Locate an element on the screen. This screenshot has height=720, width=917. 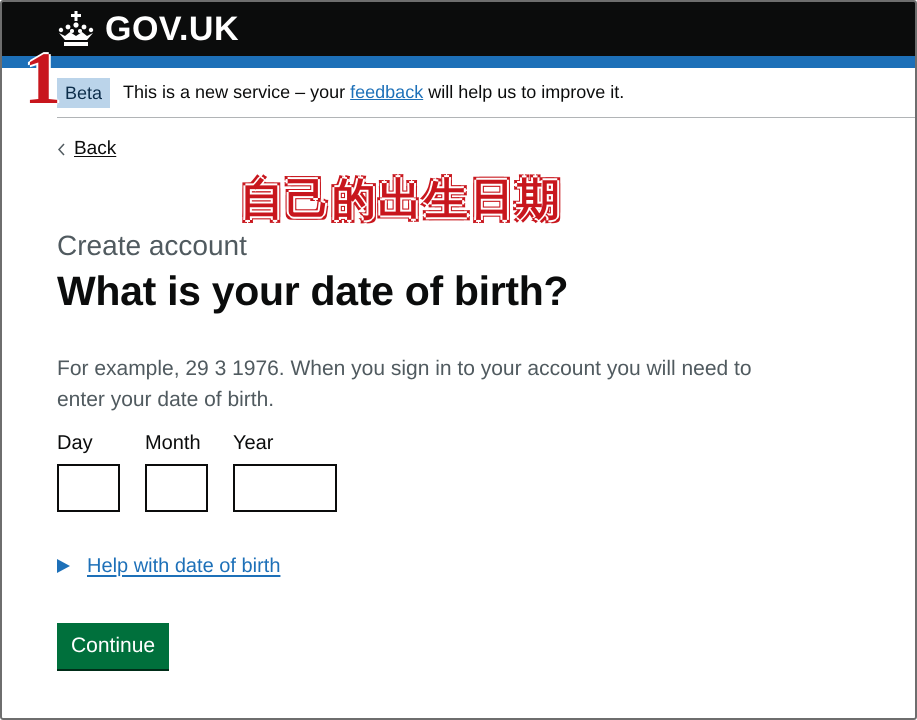
banner-text: This is a new service – your feedback will help us to improve it. is located at coordinates (373, 92).